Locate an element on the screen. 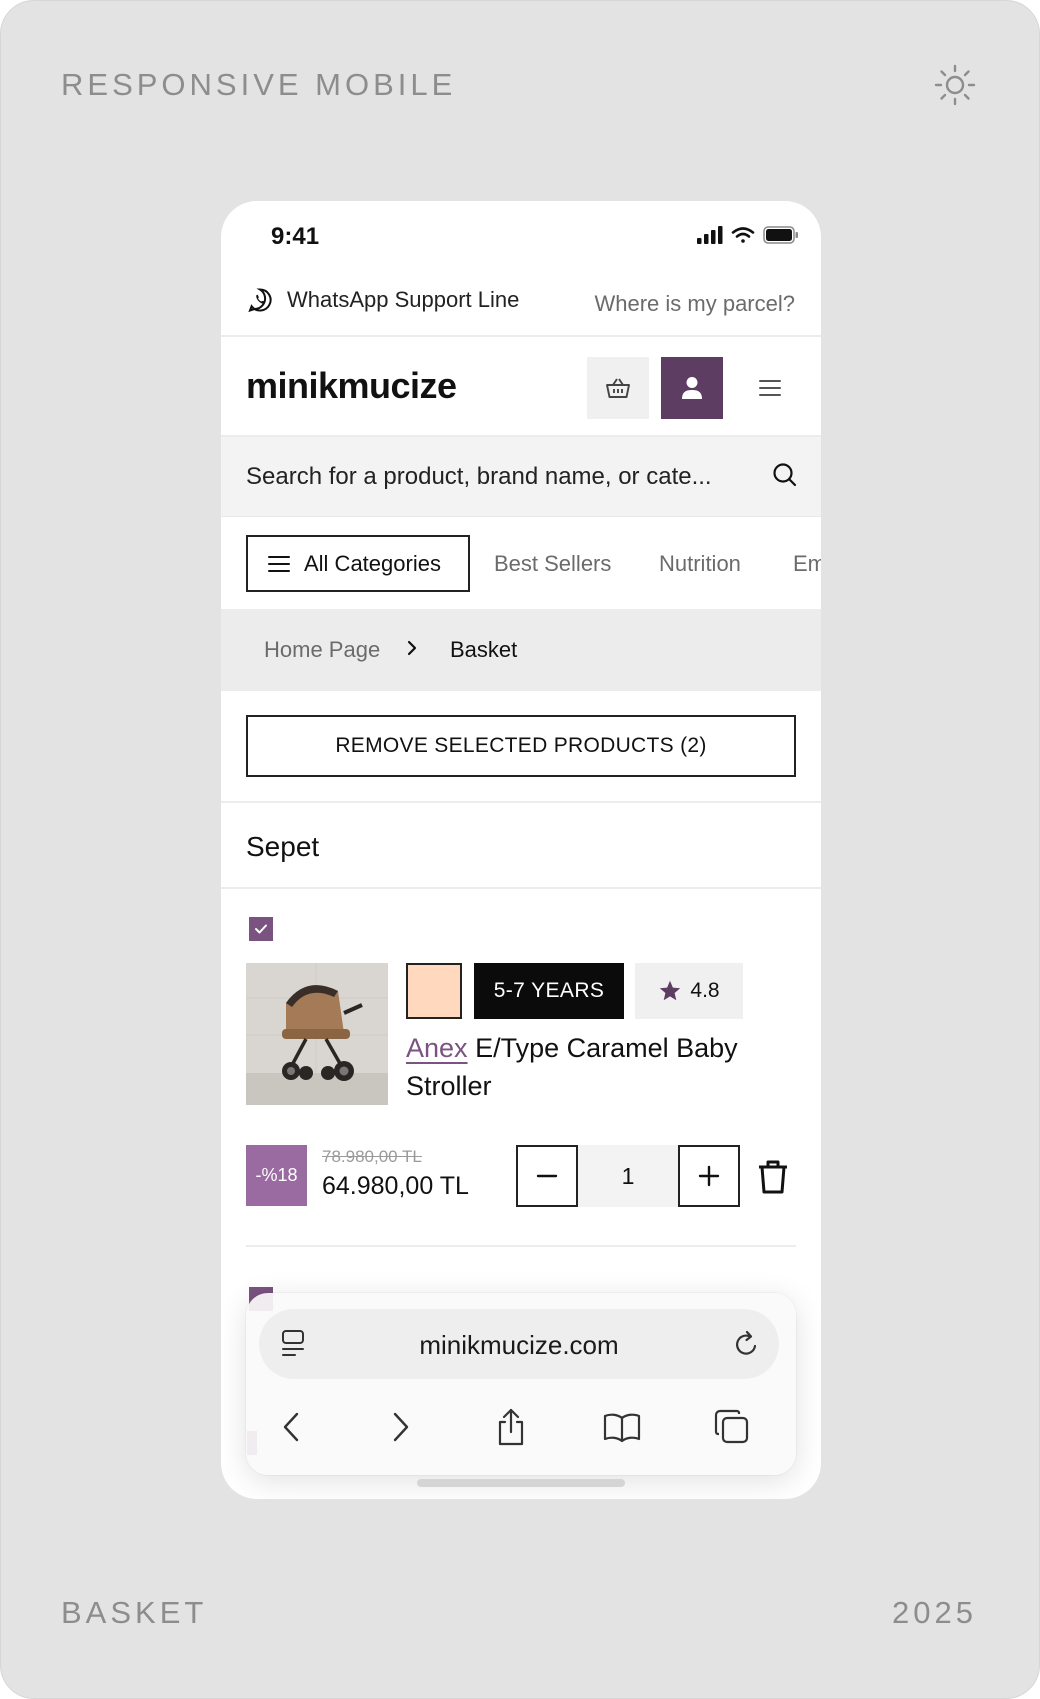 The width and height of the screenshot is (1040, 1699). menu-button is located at coordinates (770, 388).